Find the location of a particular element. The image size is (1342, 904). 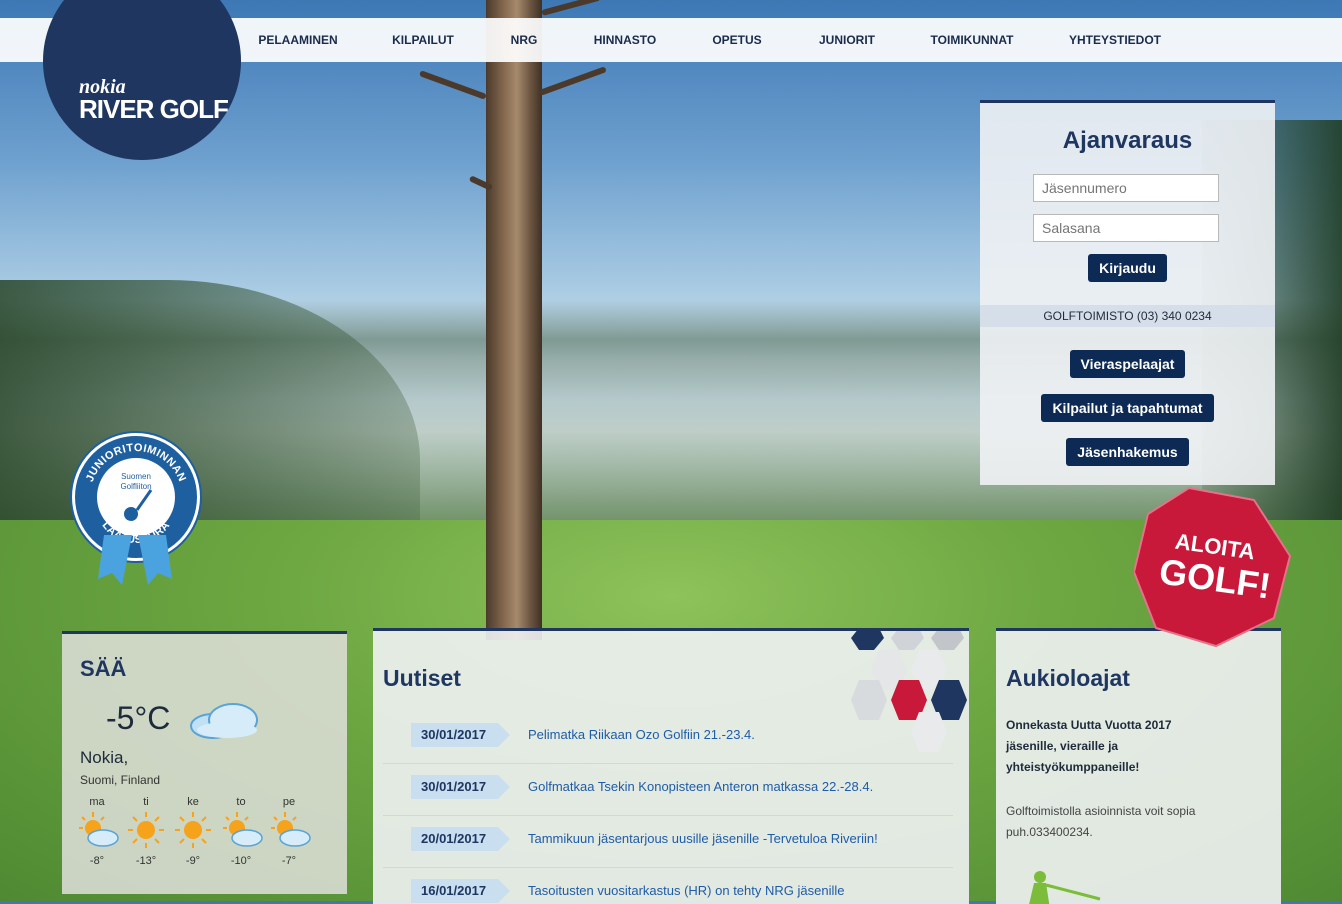

forecast-temp: -7° is located at coordinates (289, 861).